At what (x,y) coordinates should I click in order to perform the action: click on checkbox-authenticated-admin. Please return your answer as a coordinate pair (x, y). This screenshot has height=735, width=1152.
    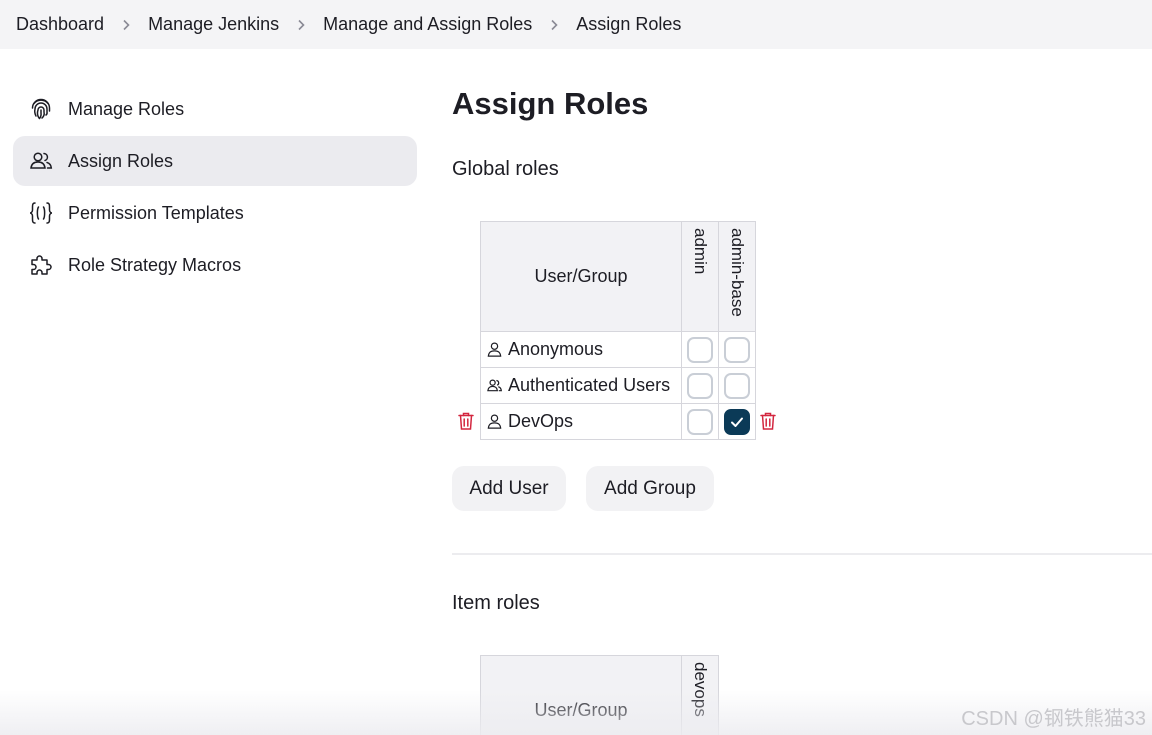
    Looking at the image, I should click on (700, 385).